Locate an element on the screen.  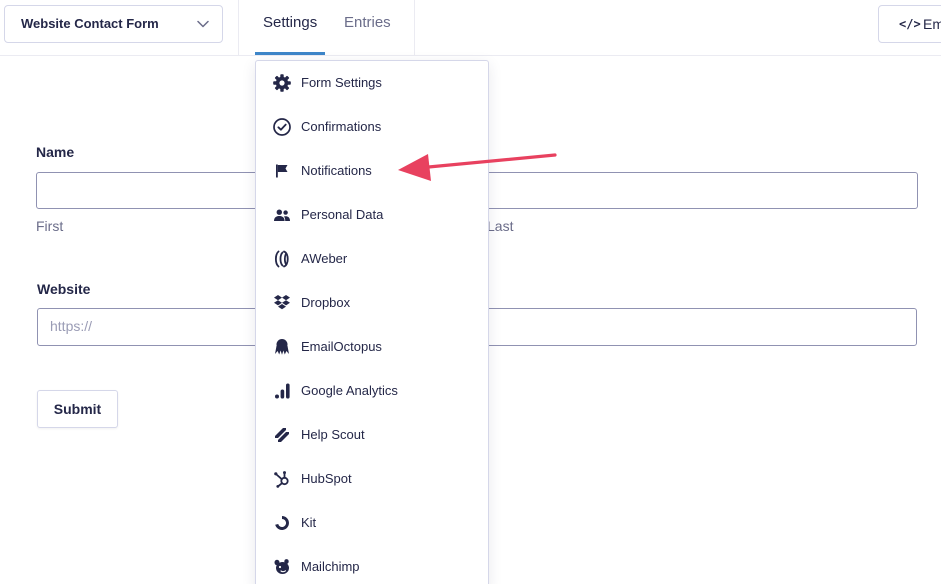
form-select-dropdown: Website Contact Form is located at coordinates (113, 24).